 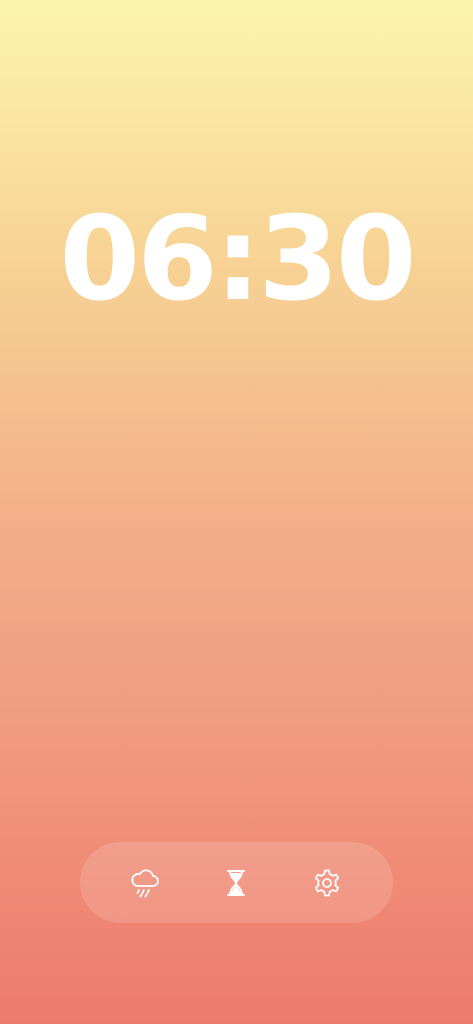 I want to click on weather-button, so click(x=145, y=883).